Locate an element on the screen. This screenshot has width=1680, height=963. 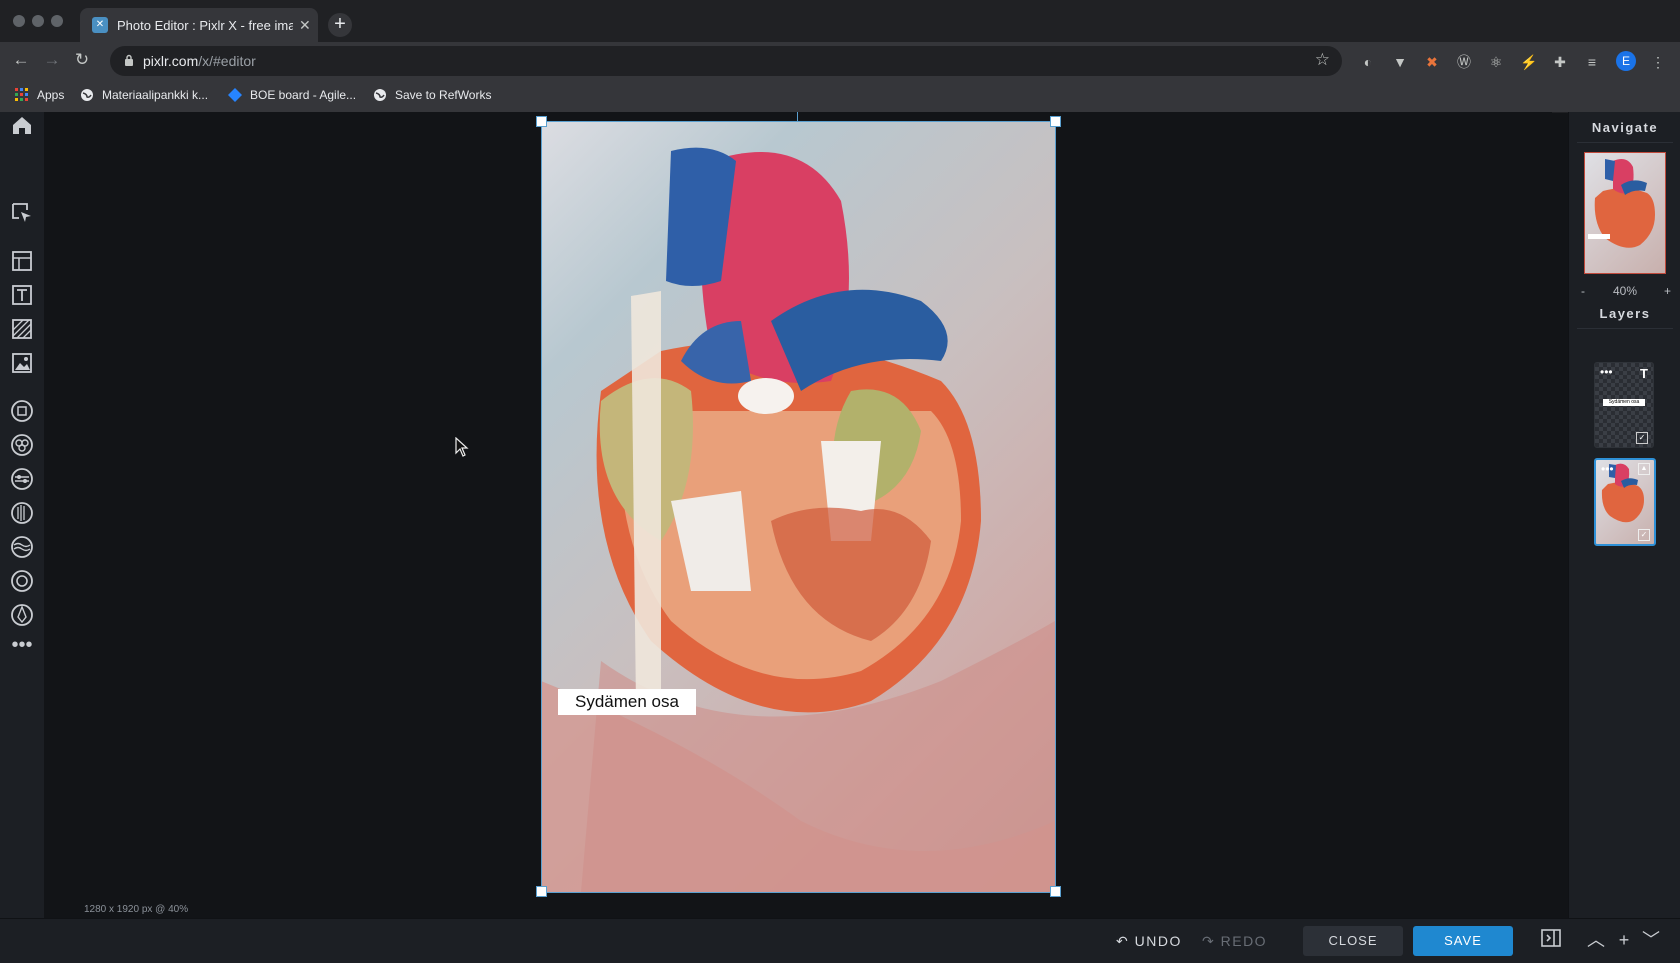
bookmark-label: Save to RefWorks is located at coordinates (443, 95).